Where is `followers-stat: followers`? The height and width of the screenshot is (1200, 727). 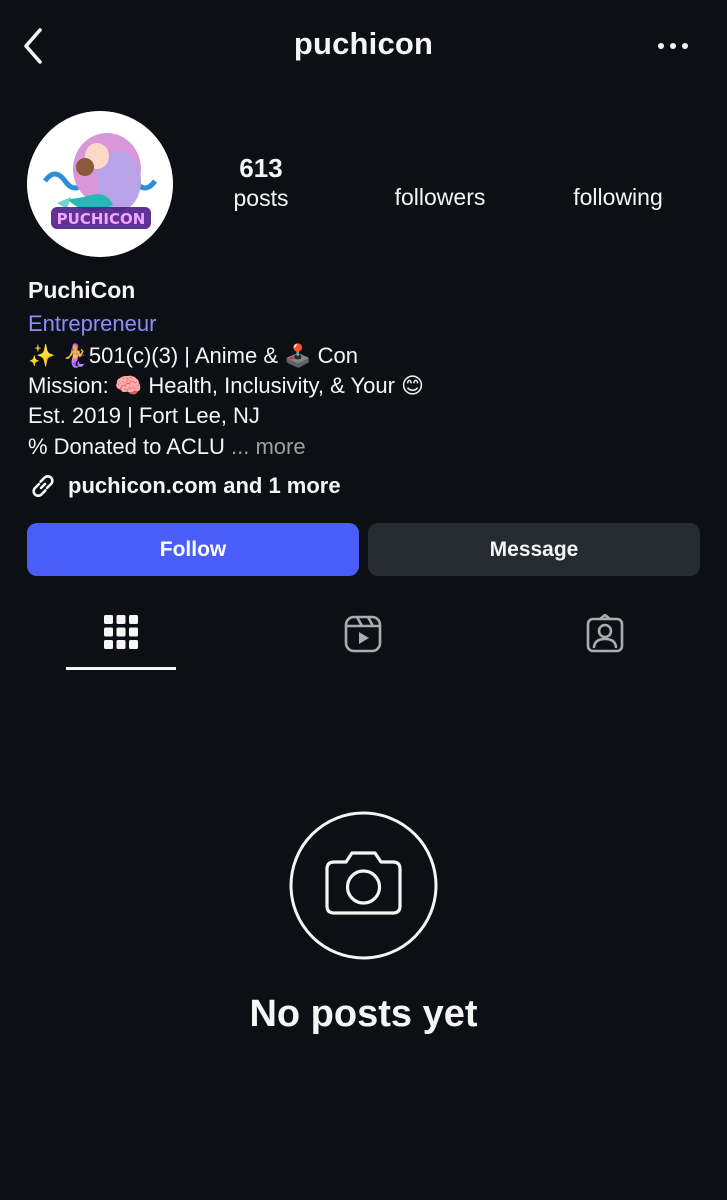
followers-stat: followers is located at coordinates (440, 197).